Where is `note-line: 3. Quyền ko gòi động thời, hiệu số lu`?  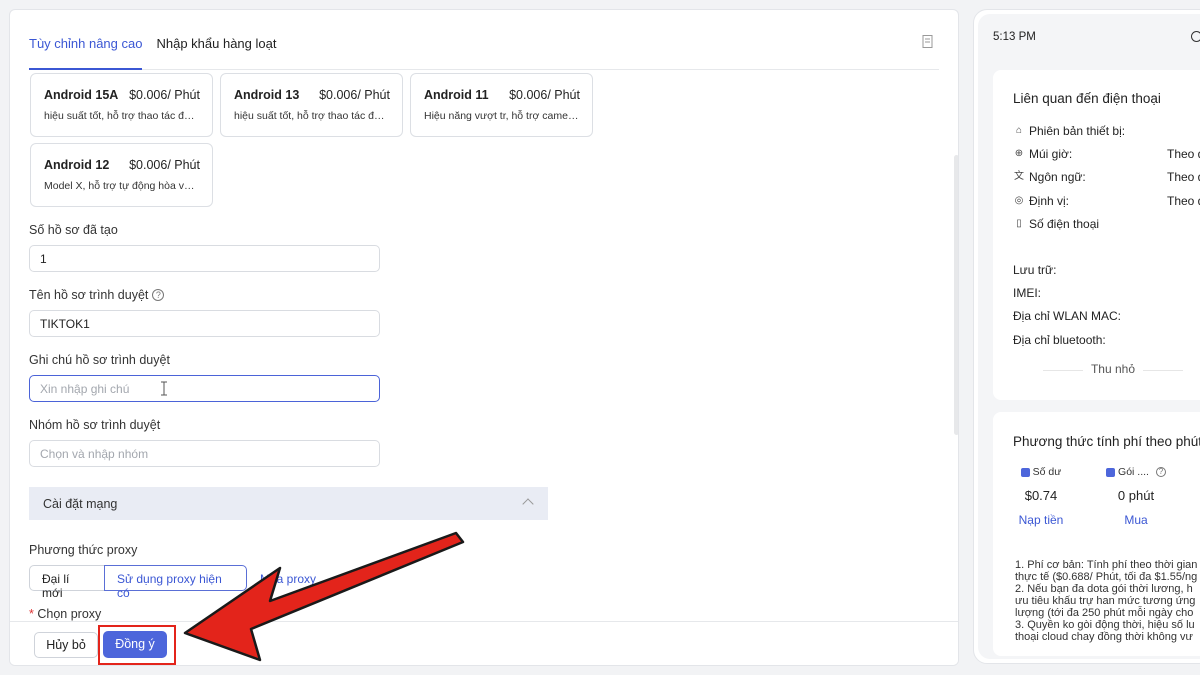
note-line: 3. Quyền ko gòi động thời, hiệu số lu is located at coordinates (1105, 625).